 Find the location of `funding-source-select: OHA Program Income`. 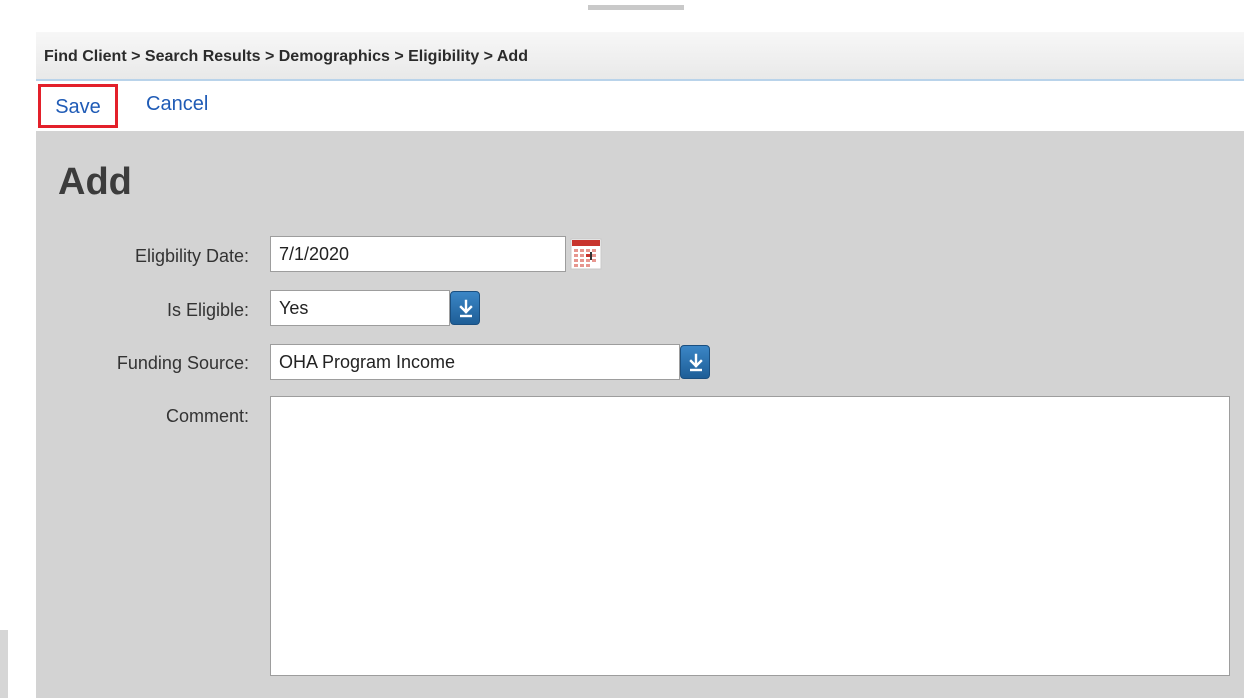

funding-source-select: OHA Program Income is located at coordinates (475, 362).